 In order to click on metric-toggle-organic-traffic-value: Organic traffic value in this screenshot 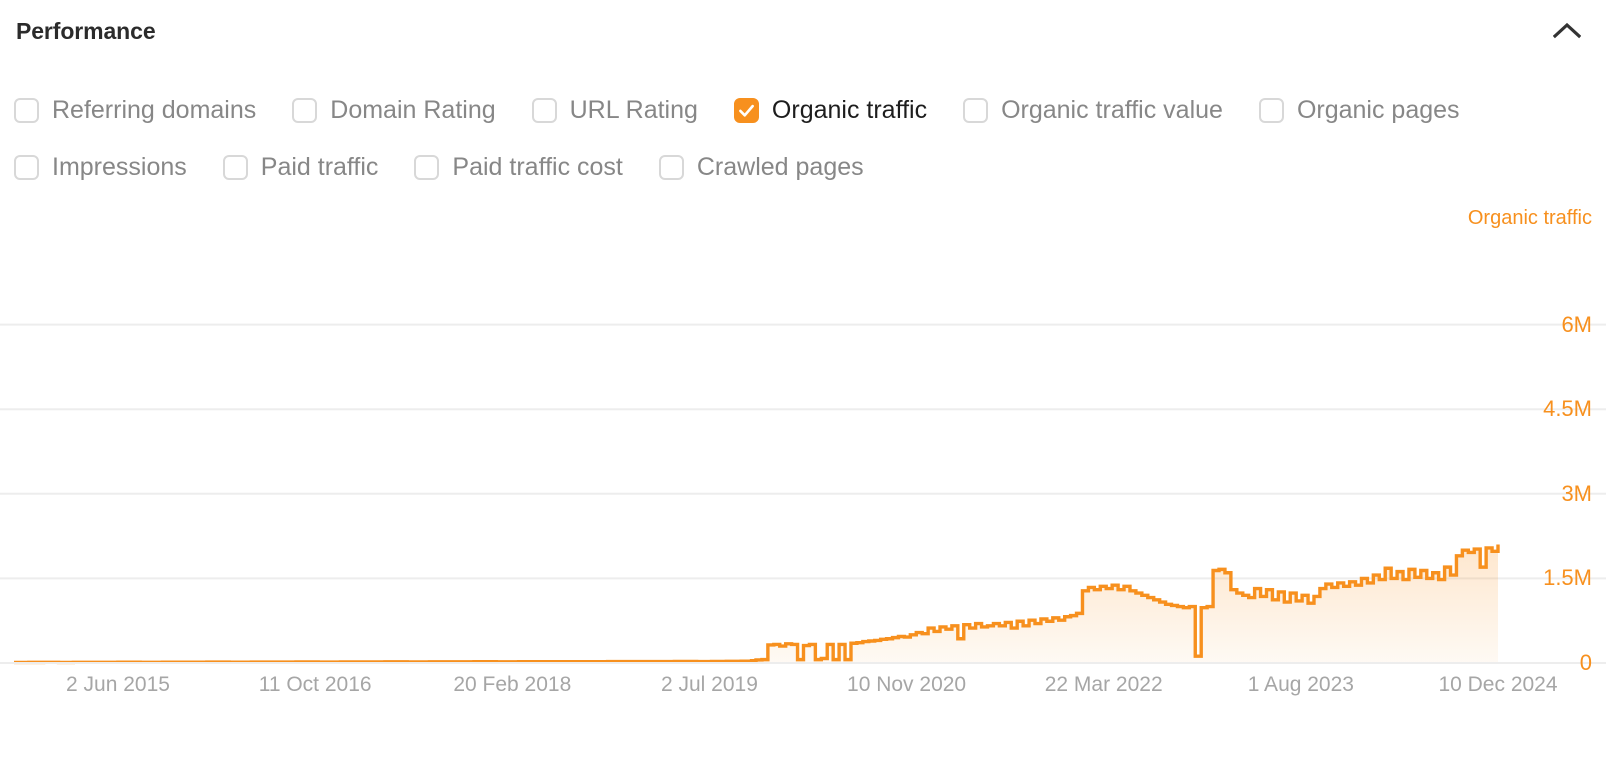, I will do `click(1093, 110)`.